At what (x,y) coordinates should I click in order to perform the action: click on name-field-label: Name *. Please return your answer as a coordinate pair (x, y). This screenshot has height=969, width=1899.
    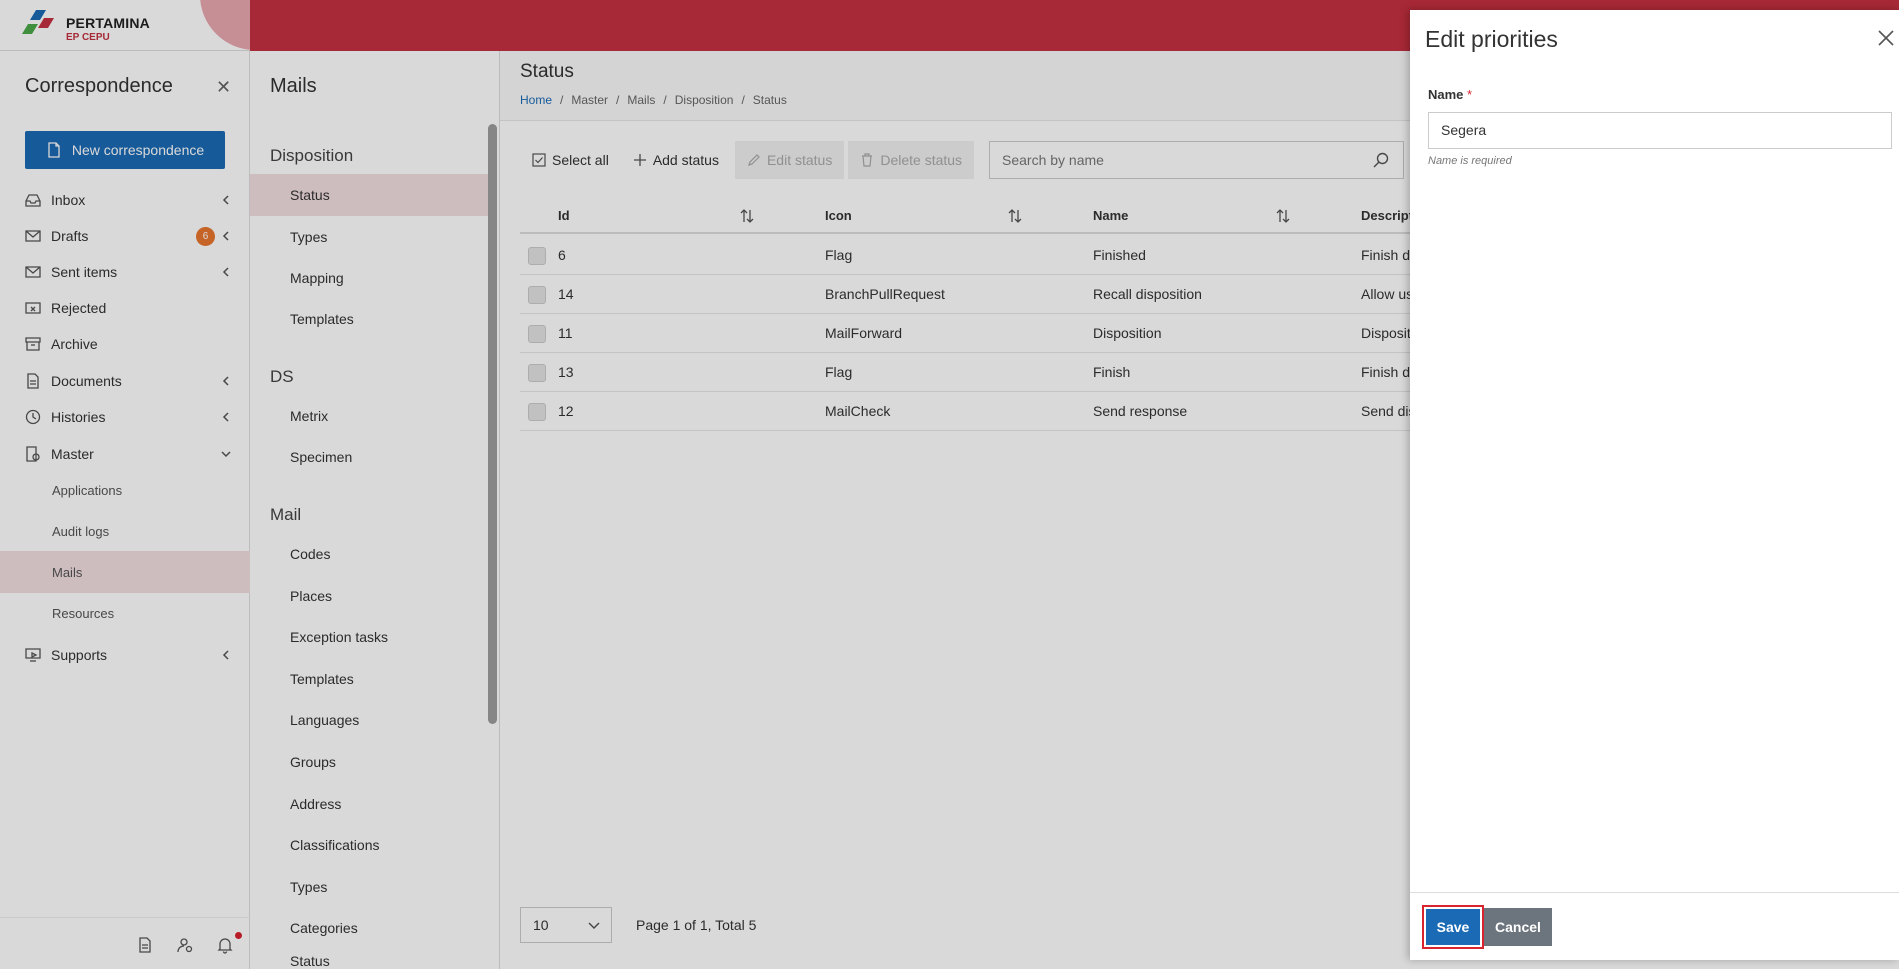
    Looking at the image, I should click on (1450, 94).